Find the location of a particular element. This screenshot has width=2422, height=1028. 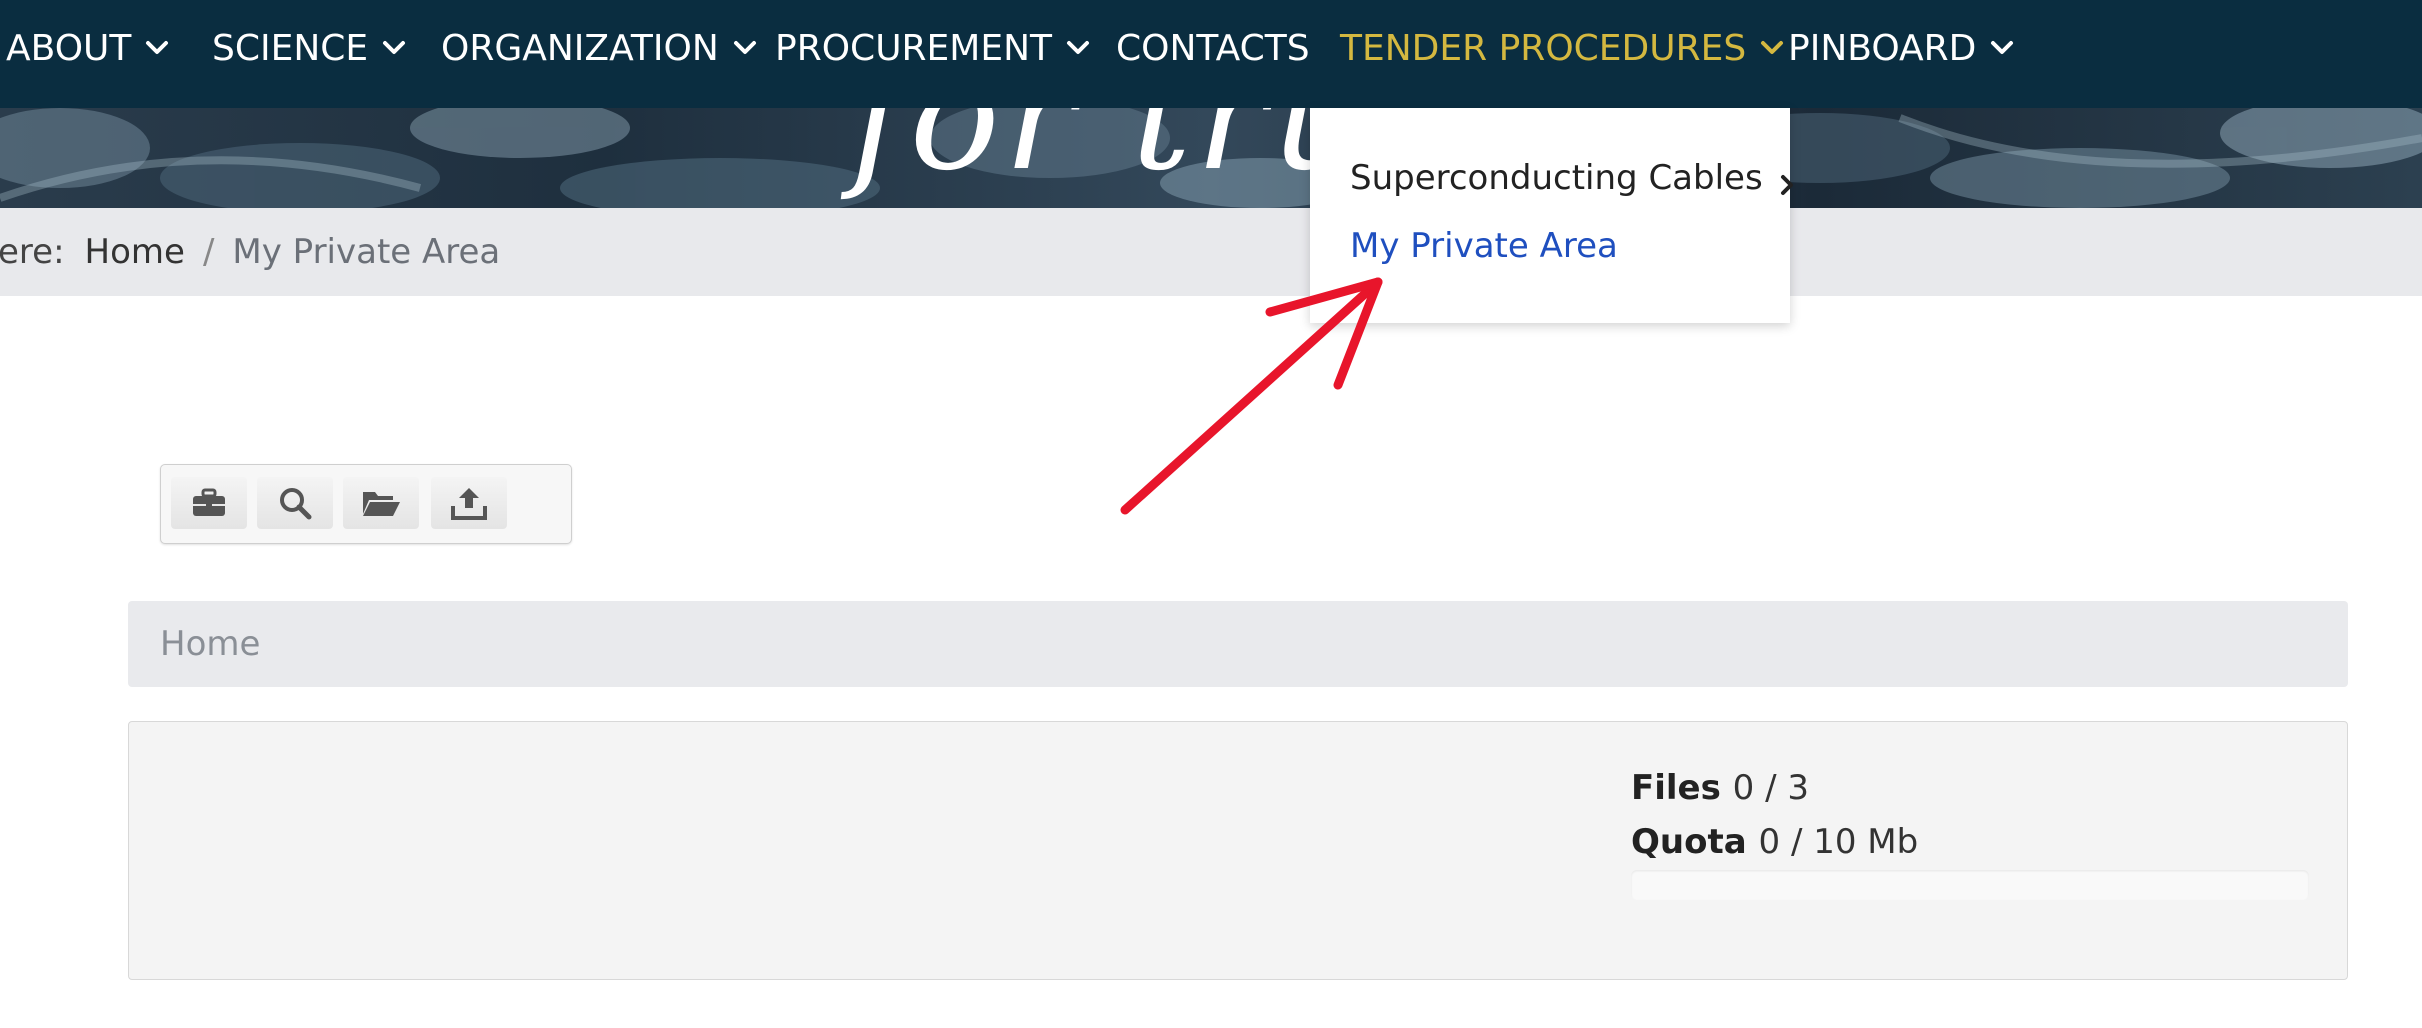

nav-item-label: ORGANIZATION is located at coordinates (580, 48).